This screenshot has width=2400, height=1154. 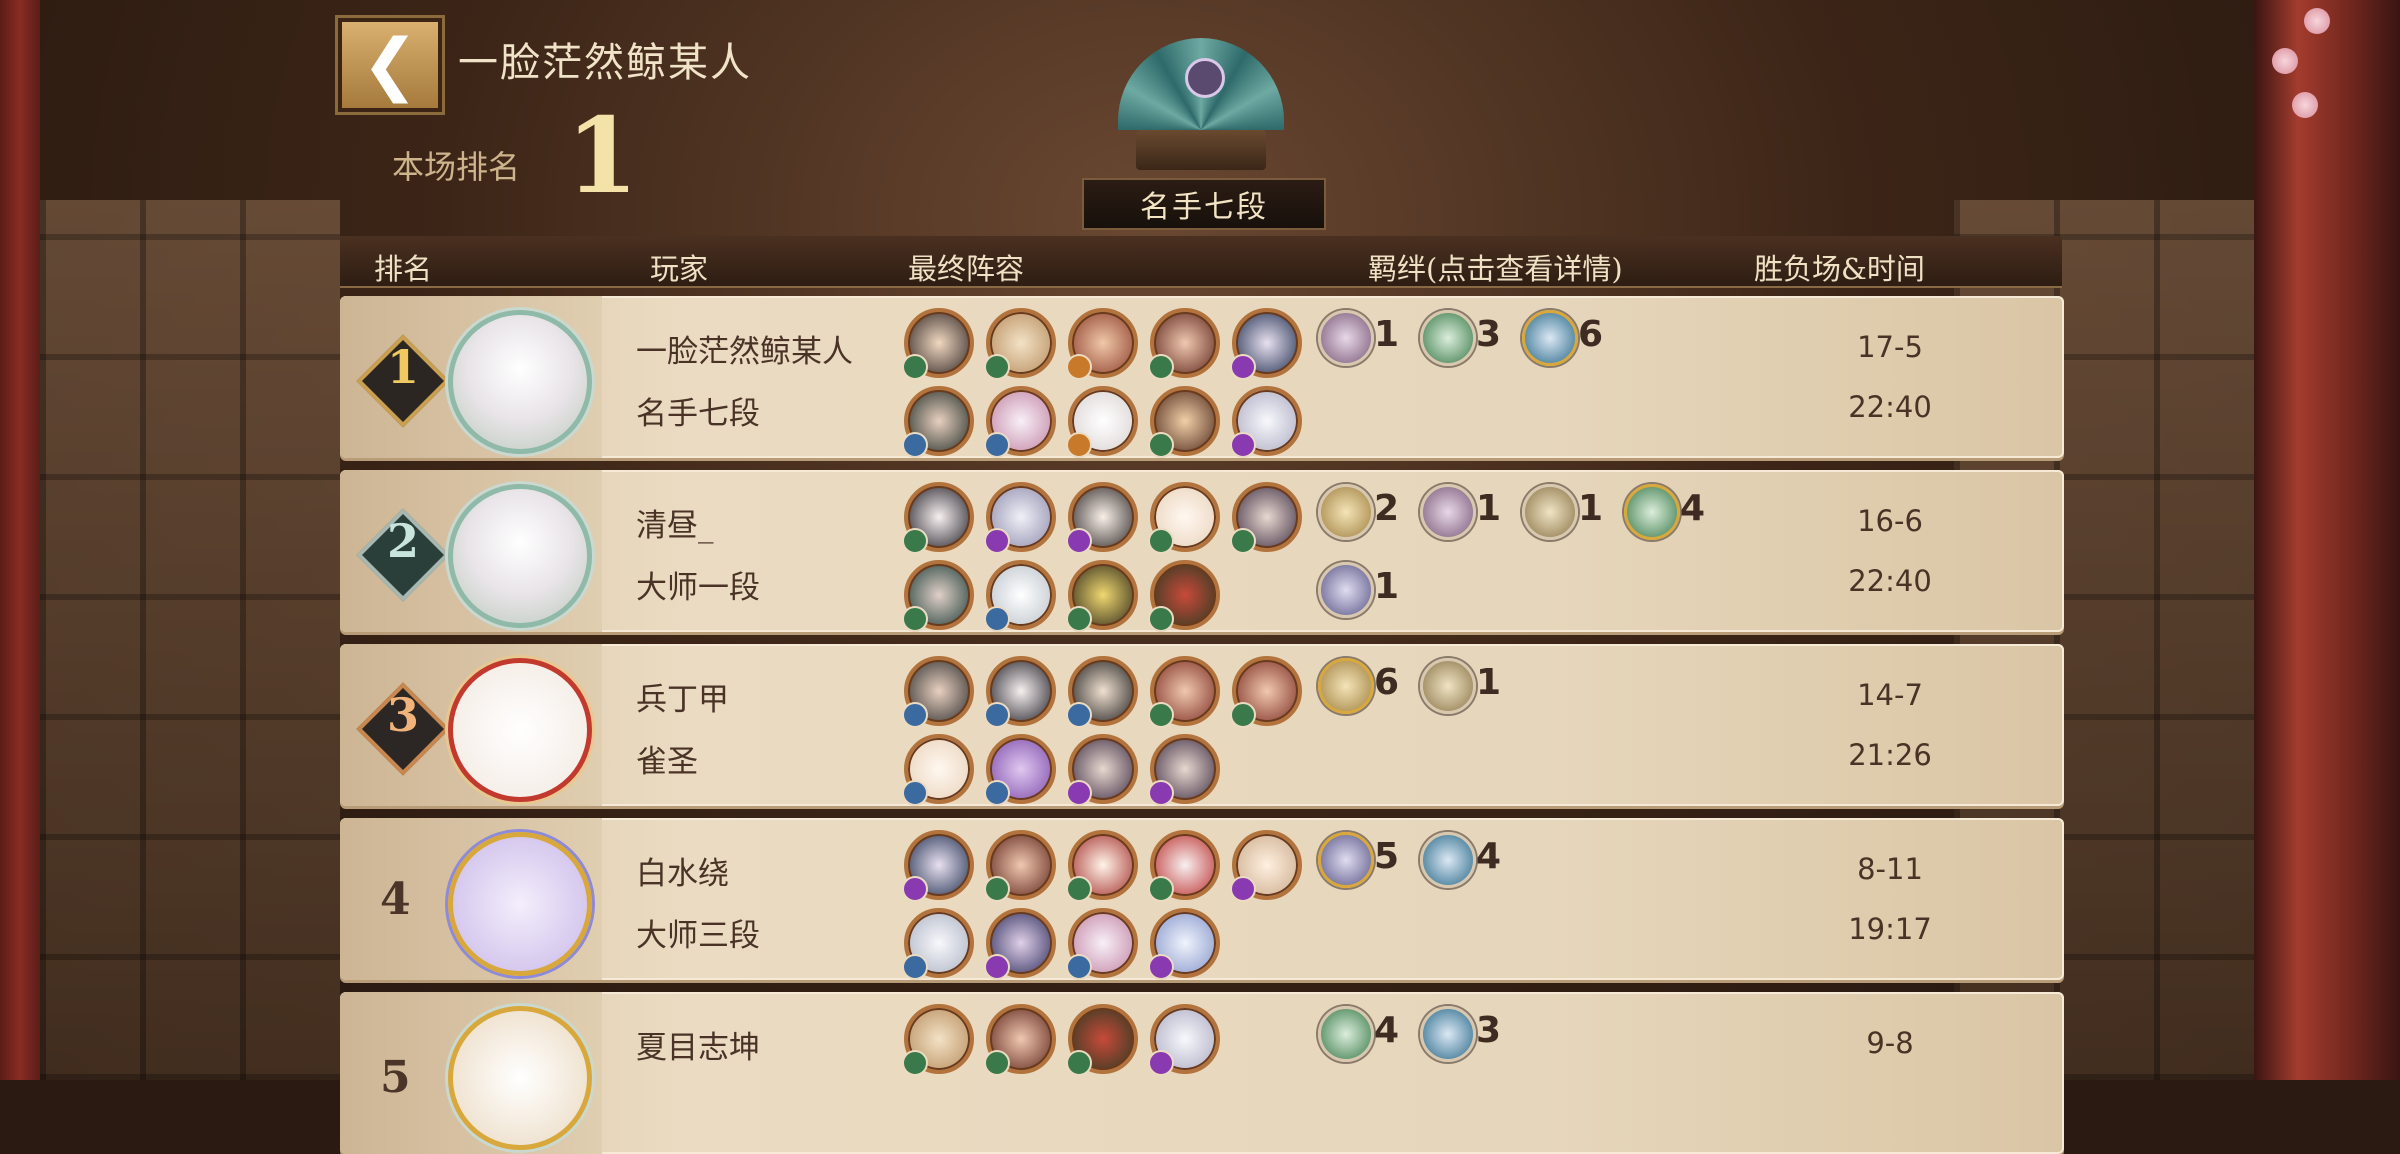 I want to click on player-row: 3 兵丁甲 雀圣 6 1 14-7 21:26, so click(x=1202, y=725).